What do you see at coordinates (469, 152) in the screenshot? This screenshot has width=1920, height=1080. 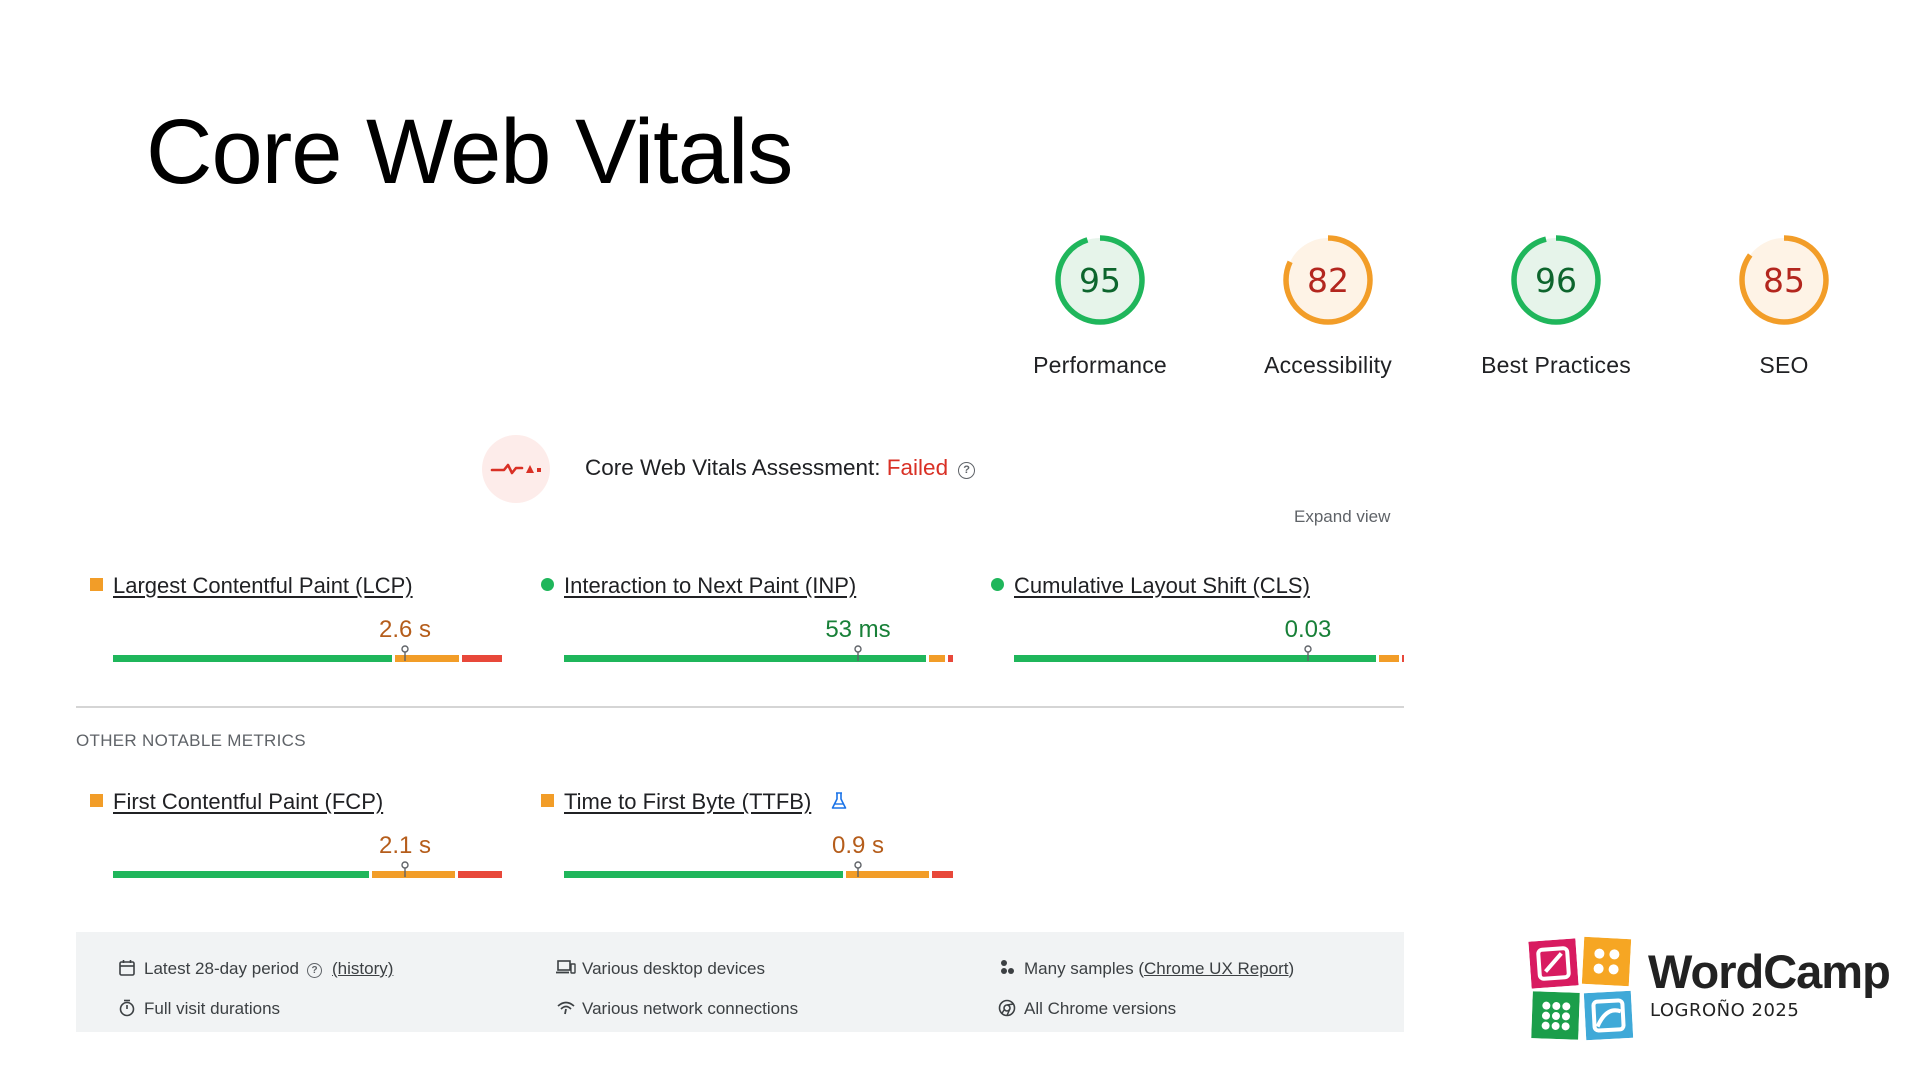 I see `slide-title: Core Web Vitals` at bounding box center [469, 152].